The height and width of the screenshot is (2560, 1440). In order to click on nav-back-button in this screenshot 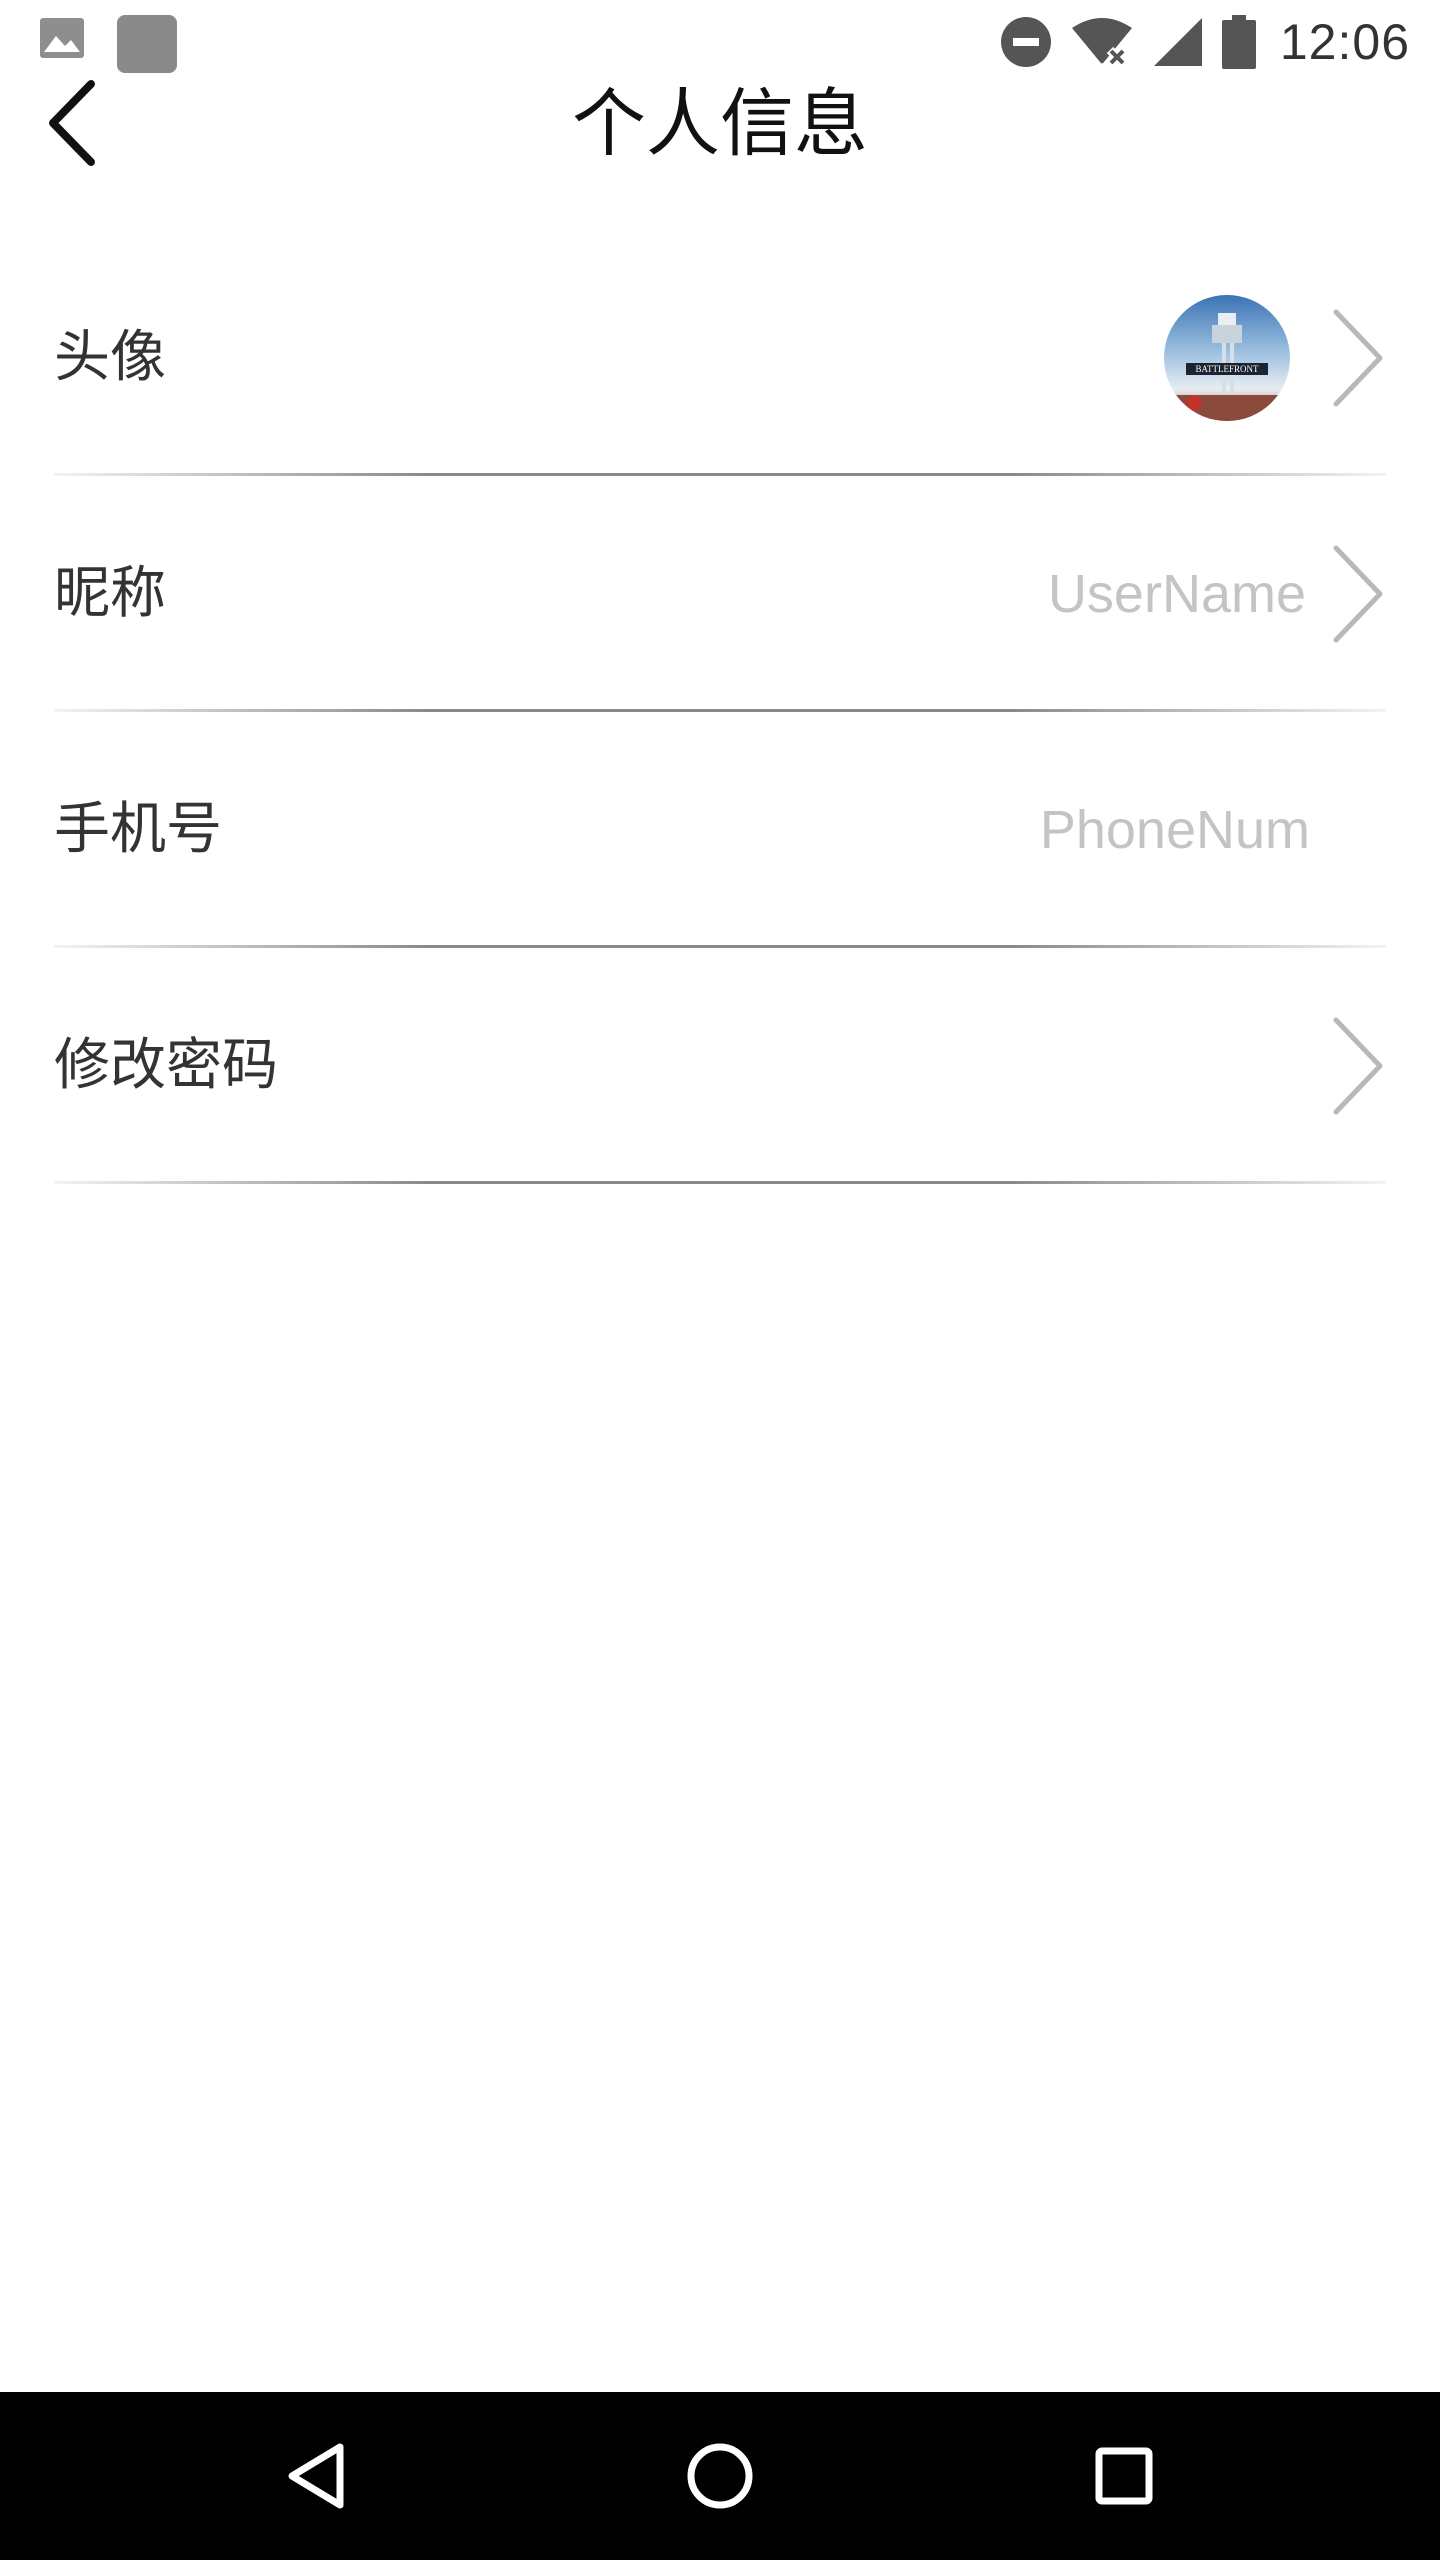, I will do `click(316, 2476)`.